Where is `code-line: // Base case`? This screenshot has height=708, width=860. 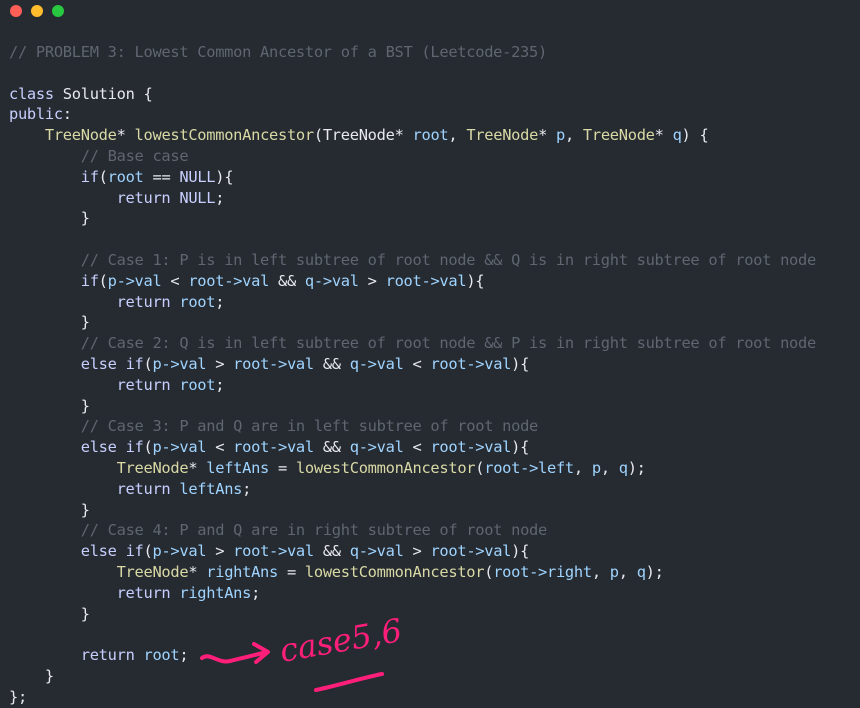
code-line: // Base case is located at coordinates (434, 156).